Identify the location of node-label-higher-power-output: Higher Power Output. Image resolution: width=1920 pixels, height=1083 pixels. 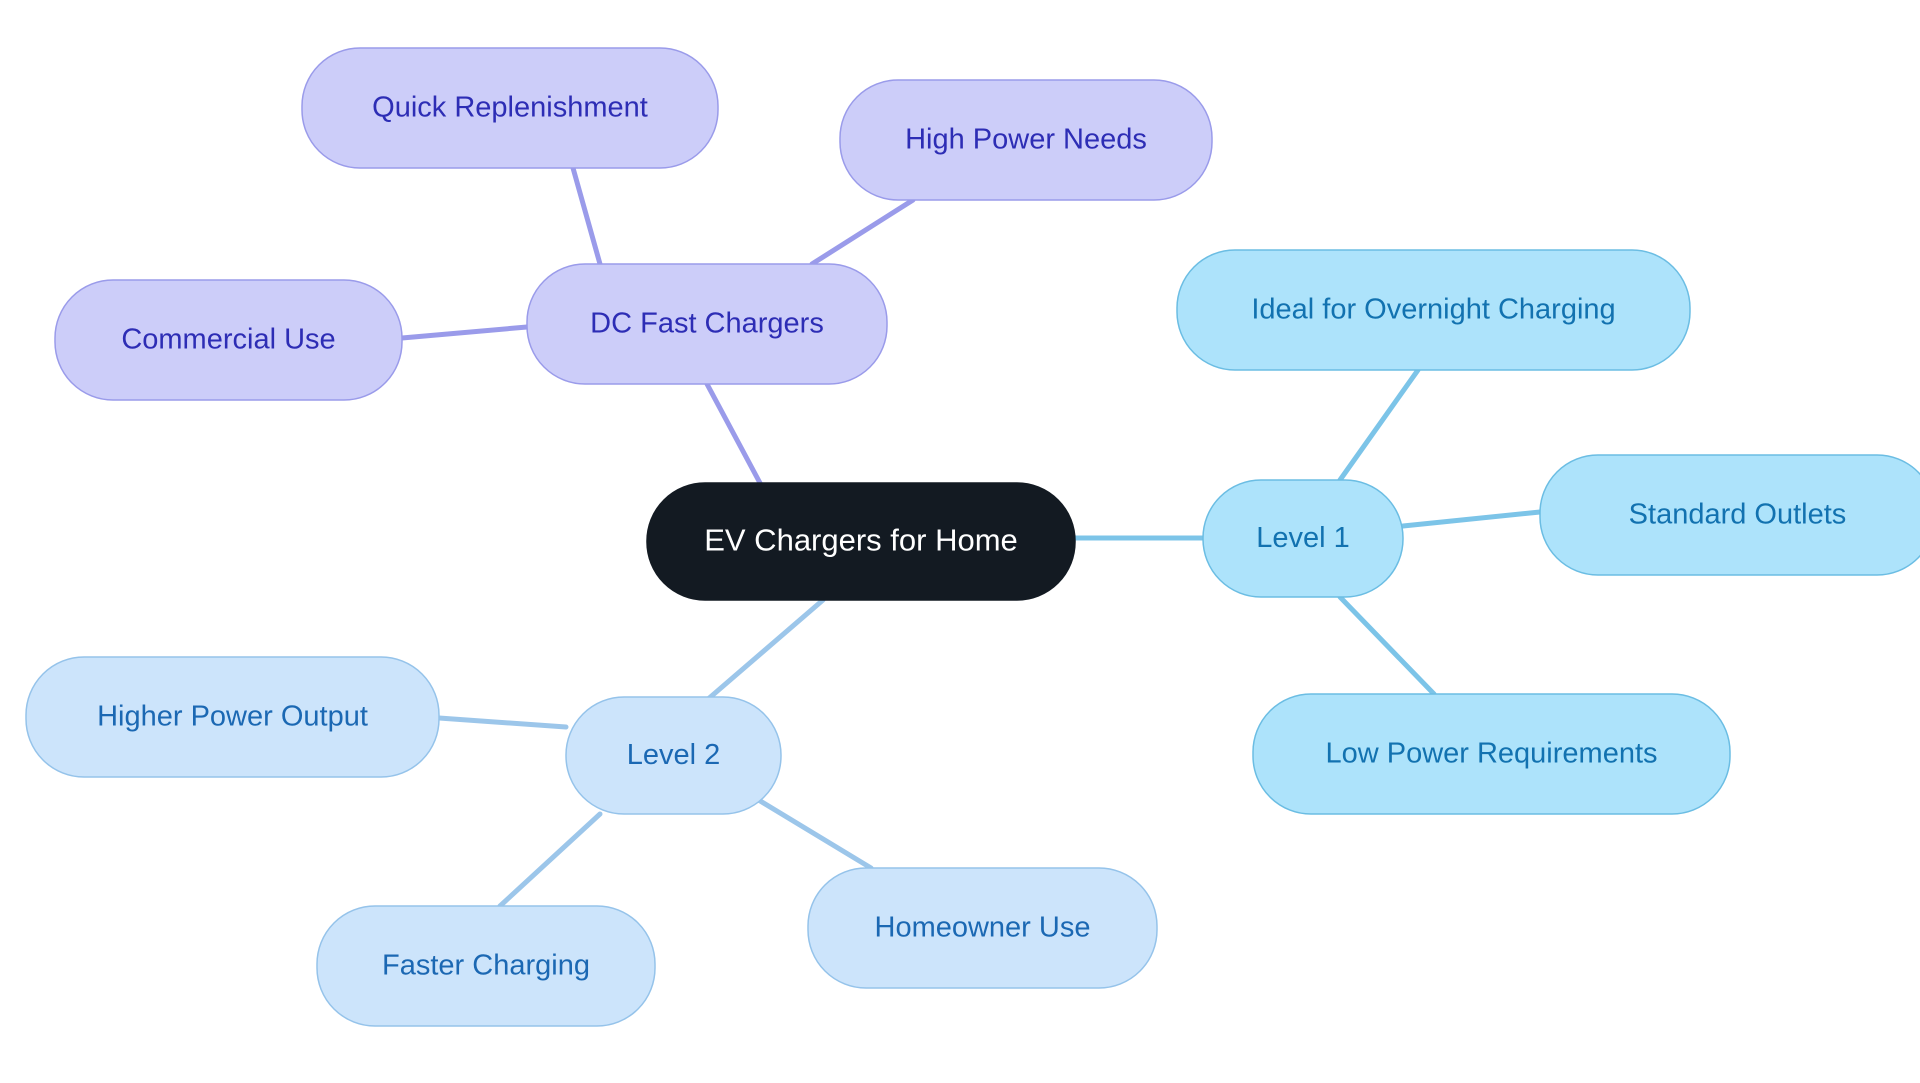
(232, 717).